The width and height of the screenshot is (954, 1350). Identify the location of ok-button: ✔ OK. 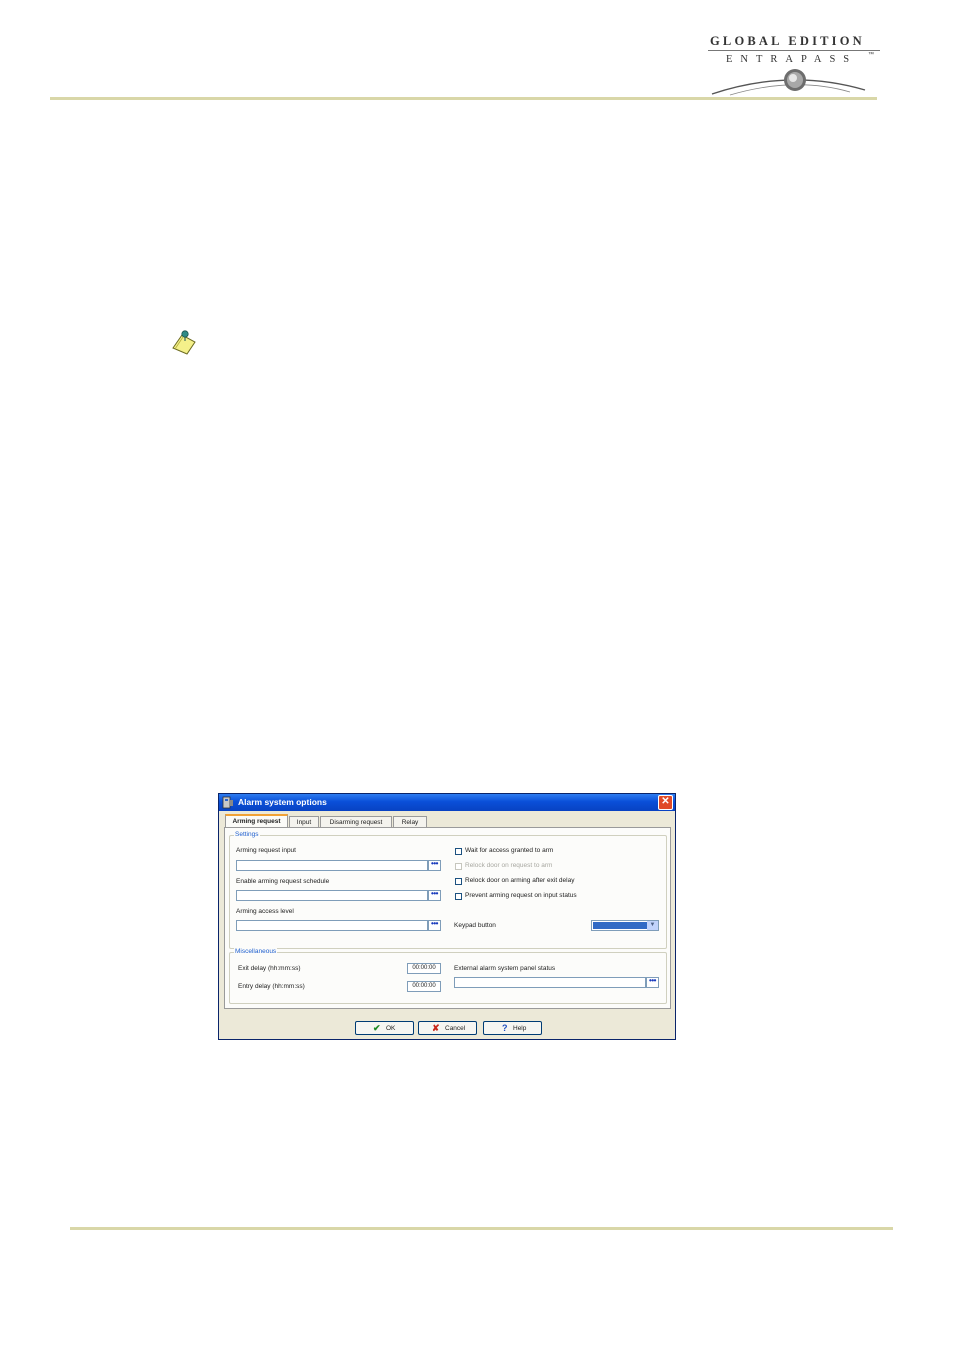
(384, 1028).